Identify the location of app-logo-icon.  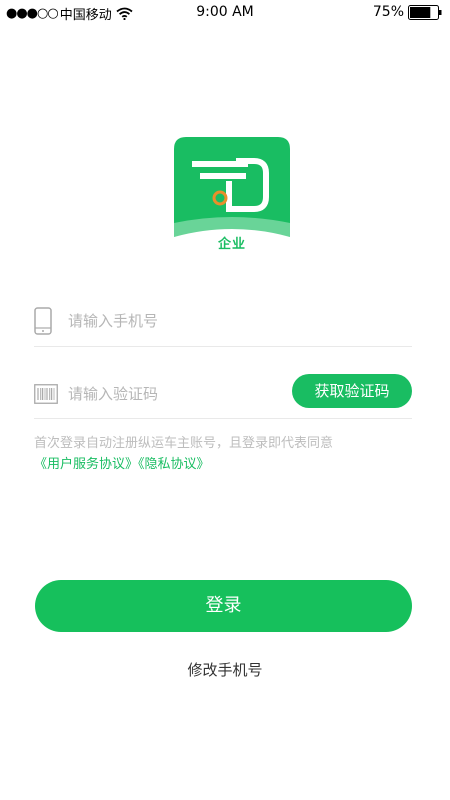
(232, 187).